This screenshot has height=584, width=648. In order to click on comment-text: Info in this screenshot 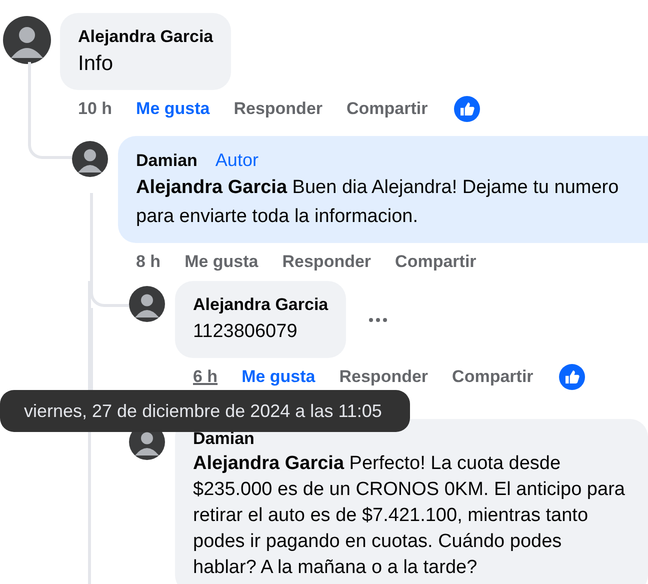, I will do `click(96, 64)`.